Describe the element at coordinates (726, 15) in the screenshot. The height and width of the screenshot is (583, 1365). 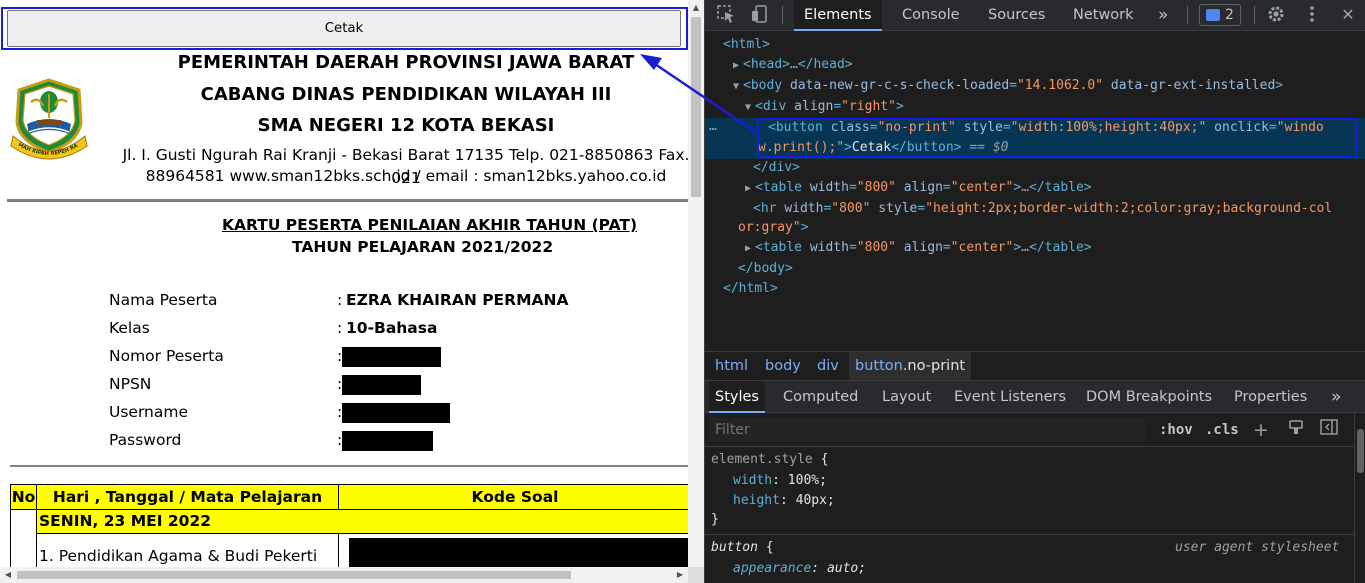
I see `inspect-element-icon` at that location.